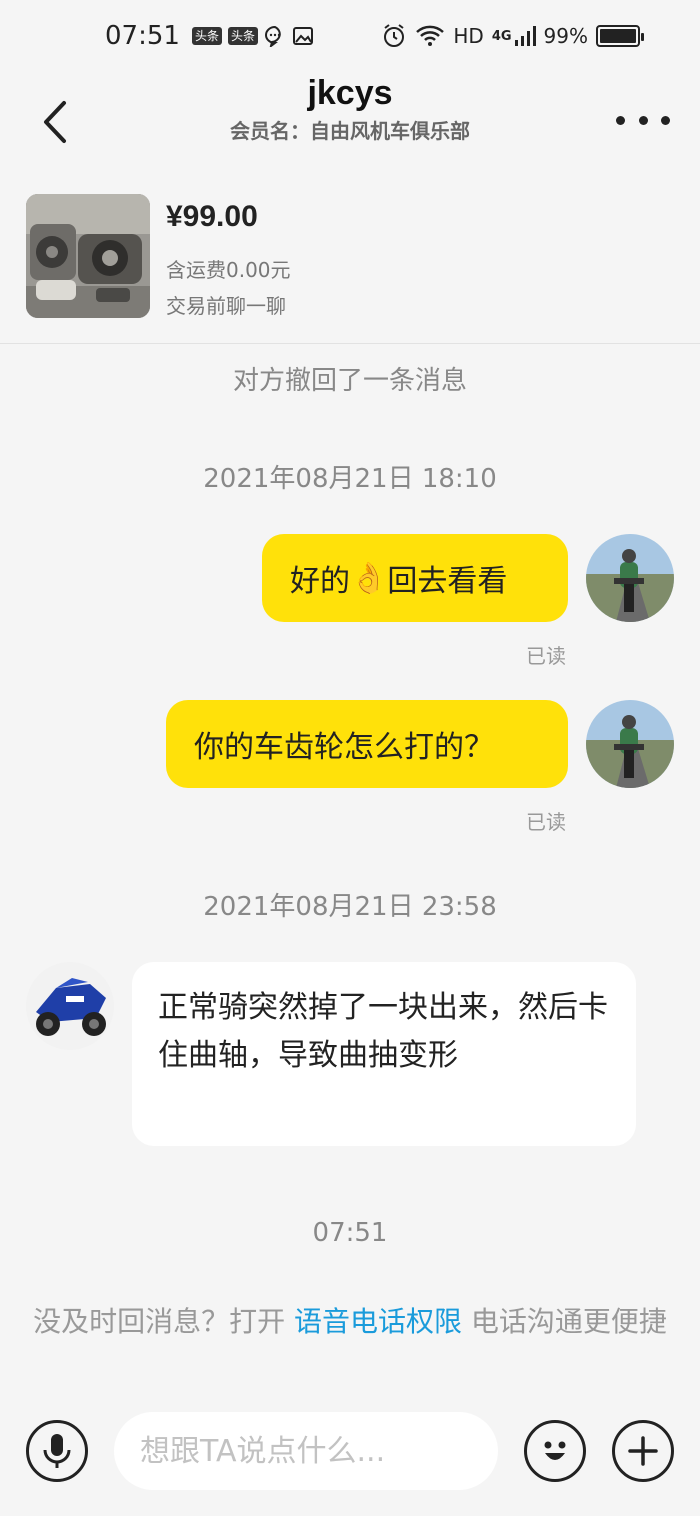 Image resolution: width=700 pixels, height=1516 pixels. Describe the element at coordinates (468, 36) in the screenshot. I see `network-label: HD` at that location.